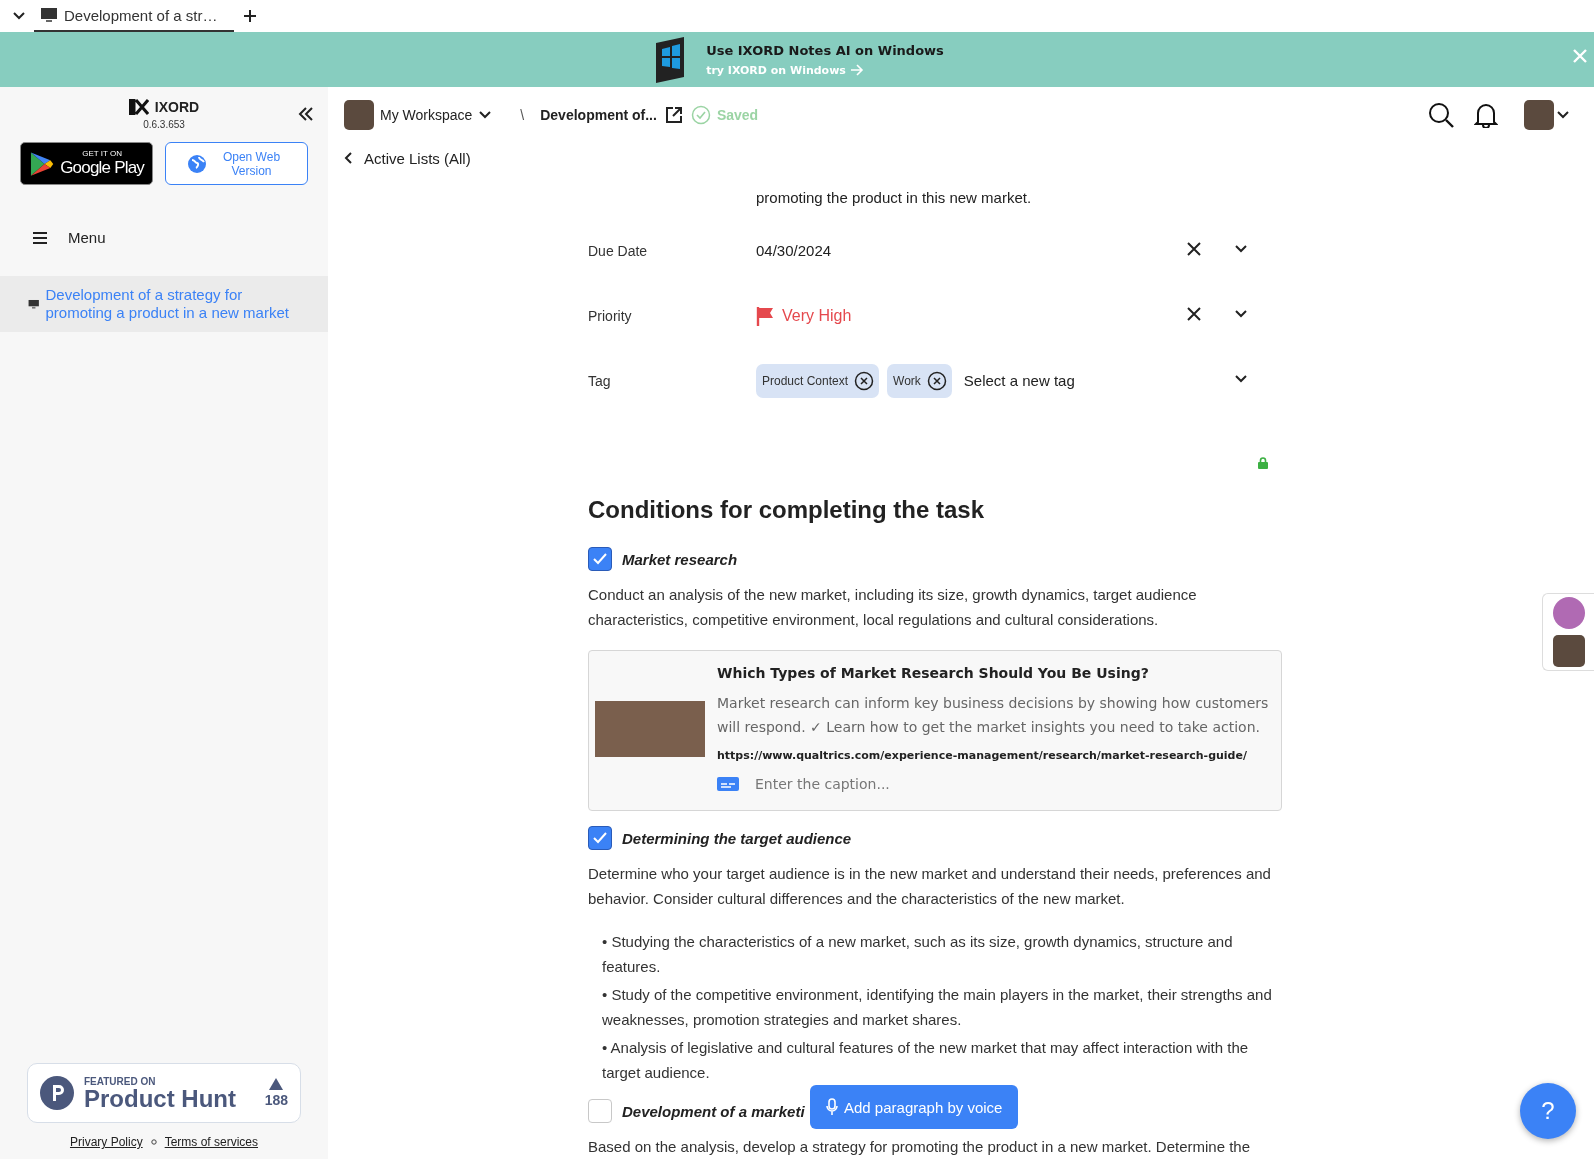 Image resolution: width=1594 pixels, height=1159 pixels. What do you see at coordinates (914, 1107) in the screenshot?
I see `add-by-voice-button: Add paragraph by voice` at bounding box center [914, 1107].